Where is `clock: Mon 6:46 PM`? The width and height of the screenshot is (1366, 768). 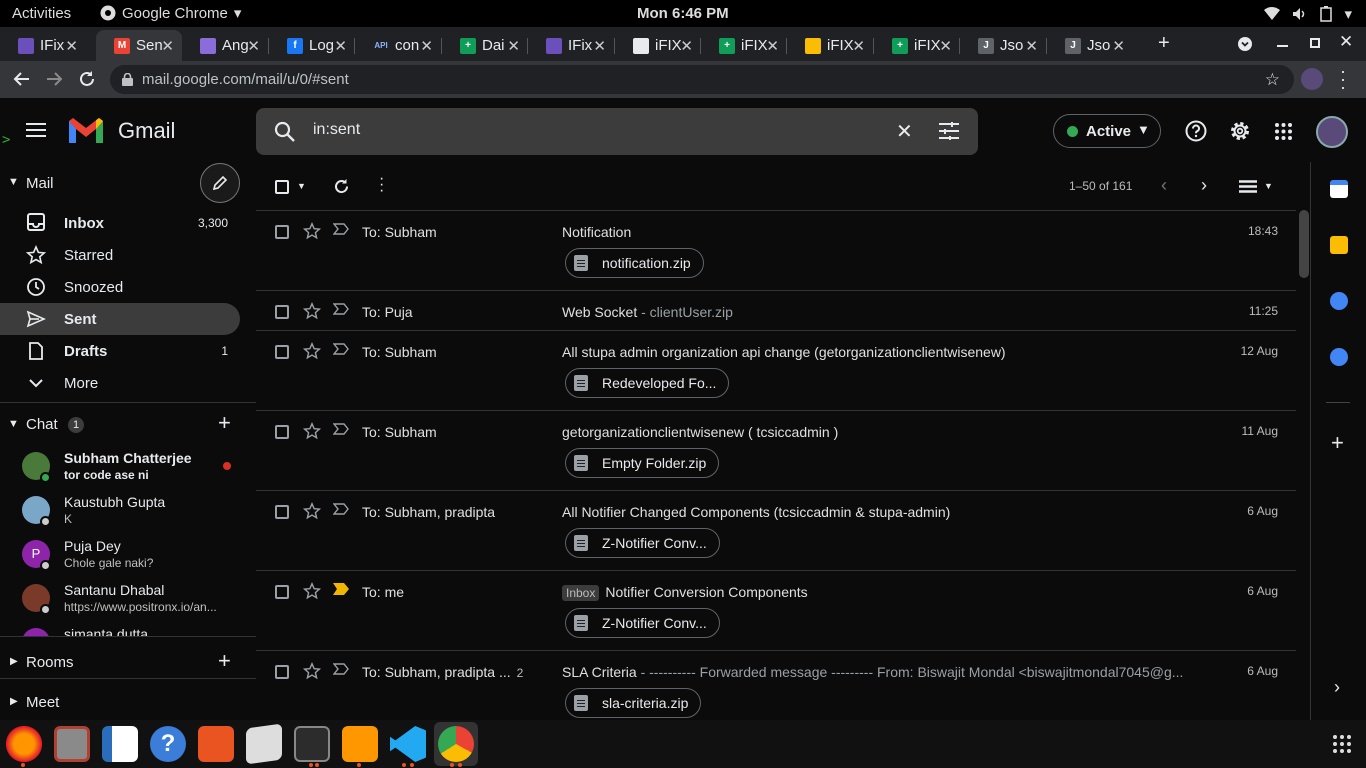
clock: Mon 6:46 PM is located at coordinates (683, 13).